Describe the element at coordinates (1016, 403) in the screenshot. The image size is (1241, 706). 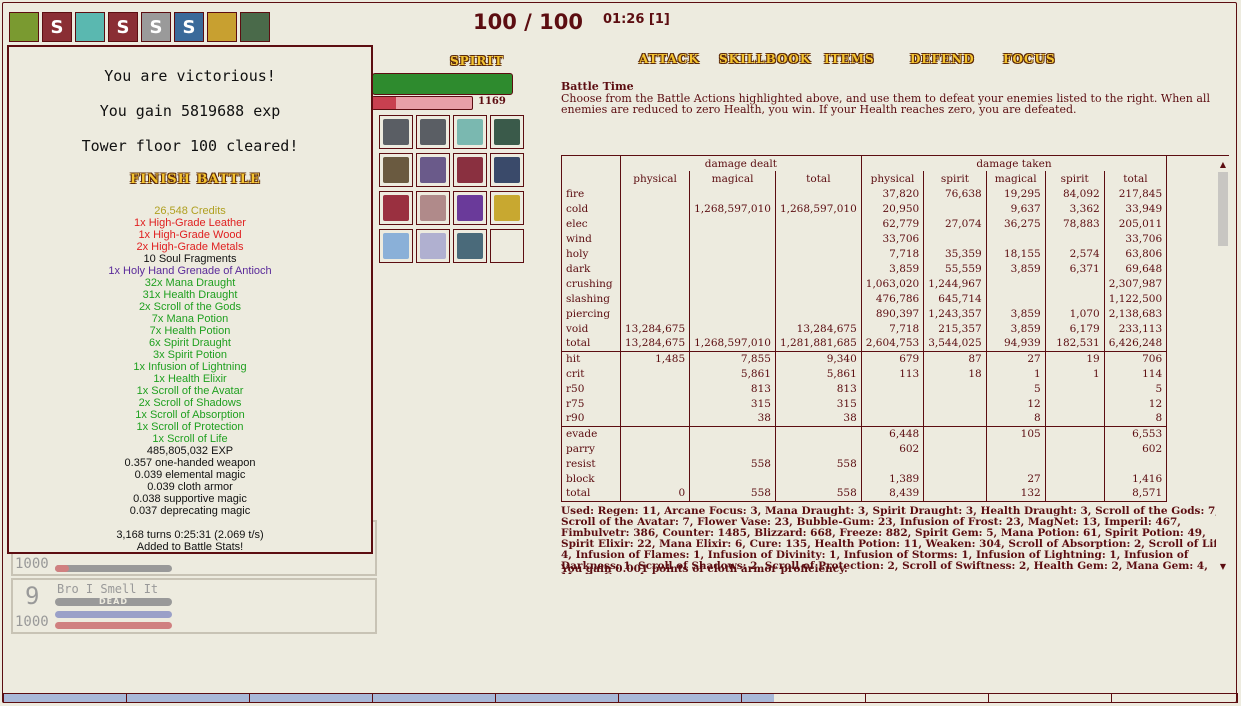
I see `stat-cell: 12` at that location.